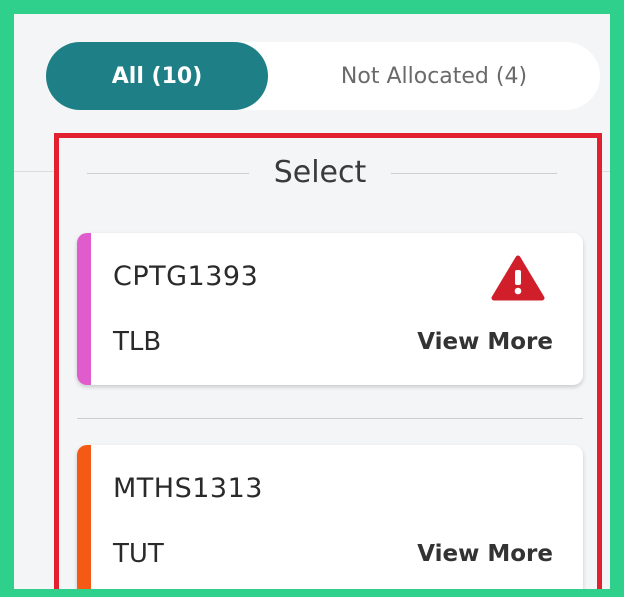  Describe the element at coordinates (186, 276) in the screenshot. I see `course-code: CPTG1393` at that location.